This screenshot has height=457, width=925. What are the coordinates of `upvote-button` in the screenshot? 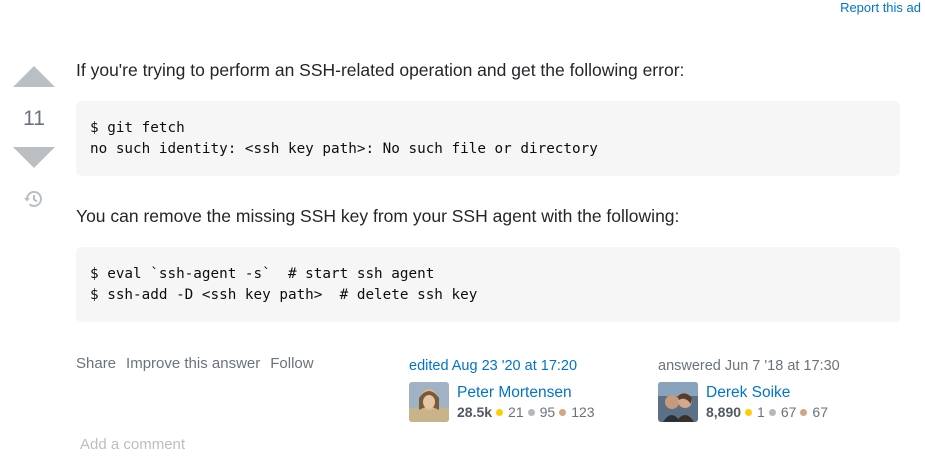 It's located at (34, 76).